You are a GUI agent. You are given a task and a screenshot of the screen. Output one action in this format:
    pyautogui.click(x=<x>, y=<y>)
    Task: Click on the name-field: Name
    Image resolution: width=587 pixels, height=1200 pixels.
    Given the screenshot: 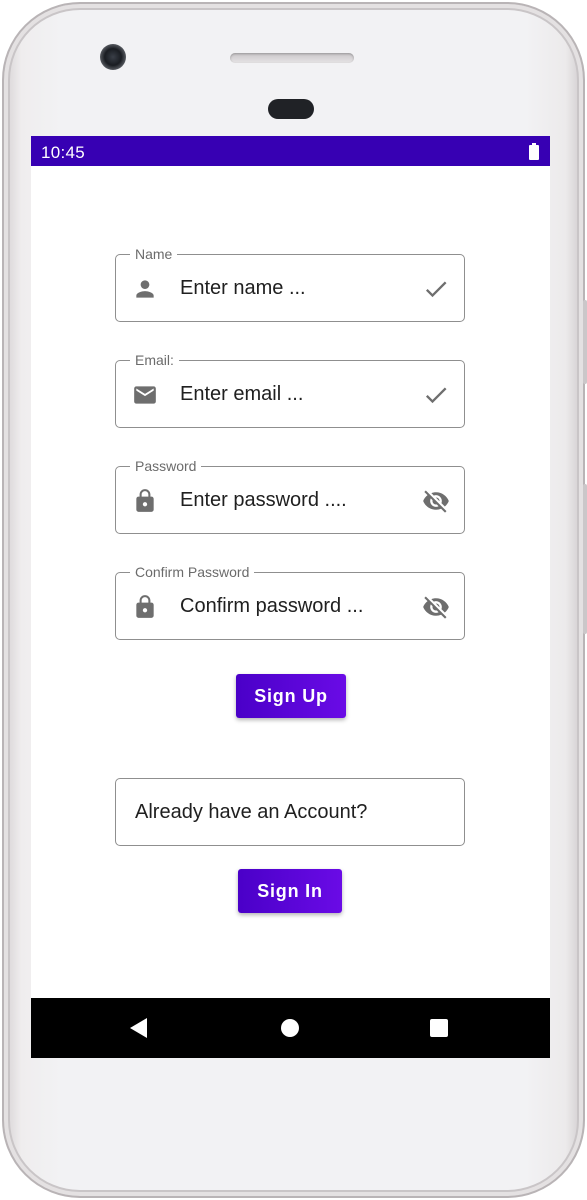 What is the action you would take?
    pyautogui.click(x=290, y=283)
    